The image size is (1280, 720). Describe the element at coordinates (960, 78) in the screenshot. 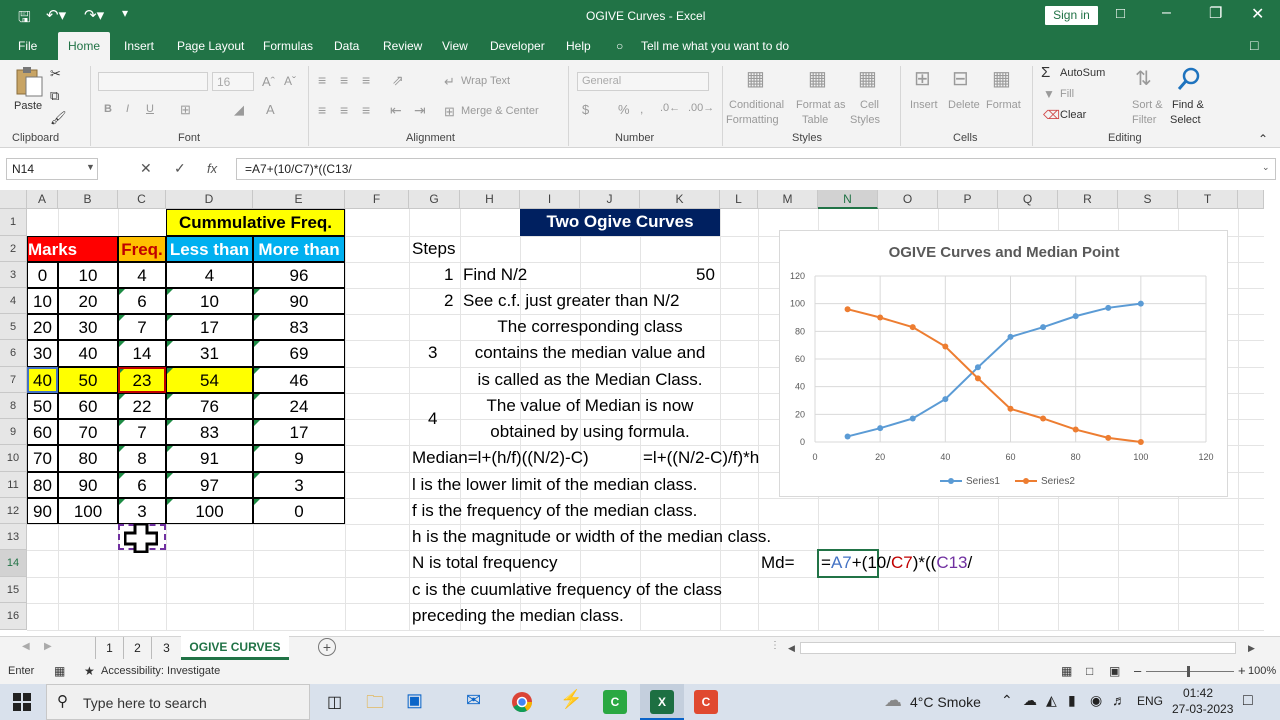

I see `delete-cells-icon: ⊟` at that location.